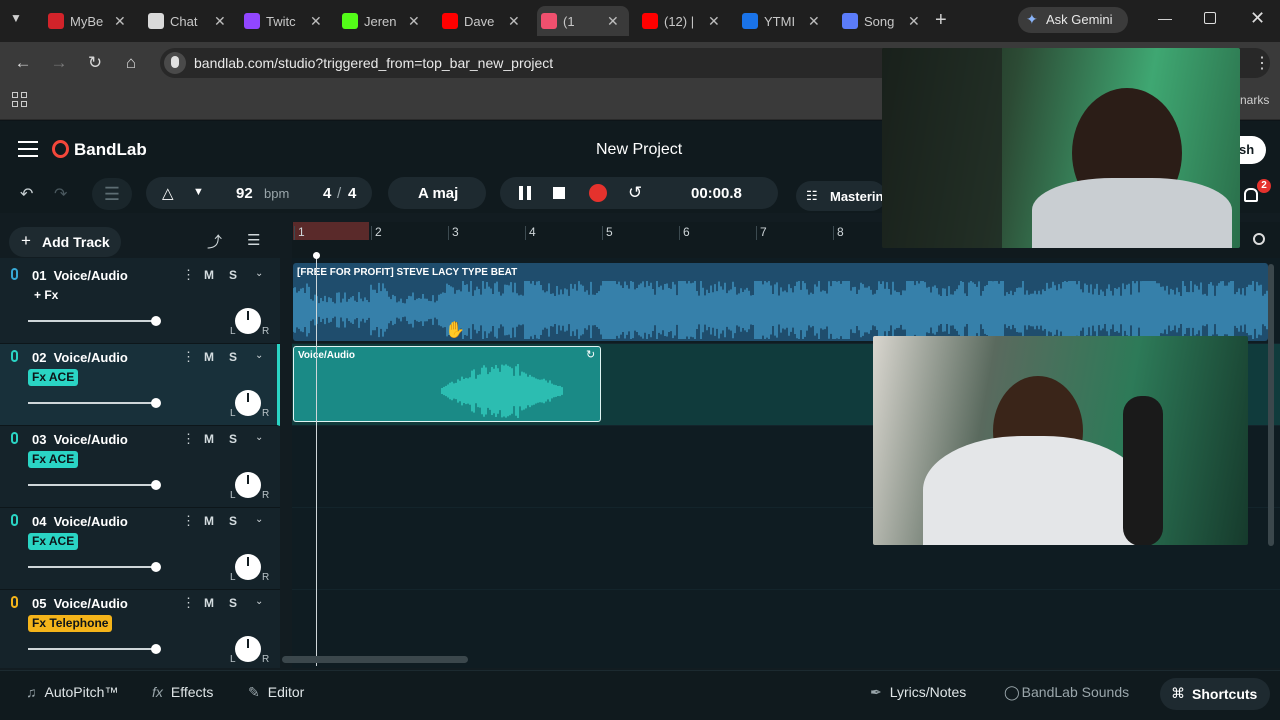 The height and width of the screenshot is (720, 1280). What do you see at coordinates (26, 194) in the screenshot?
I see `undo-icon: ↶` at bounding box center [26, 194].